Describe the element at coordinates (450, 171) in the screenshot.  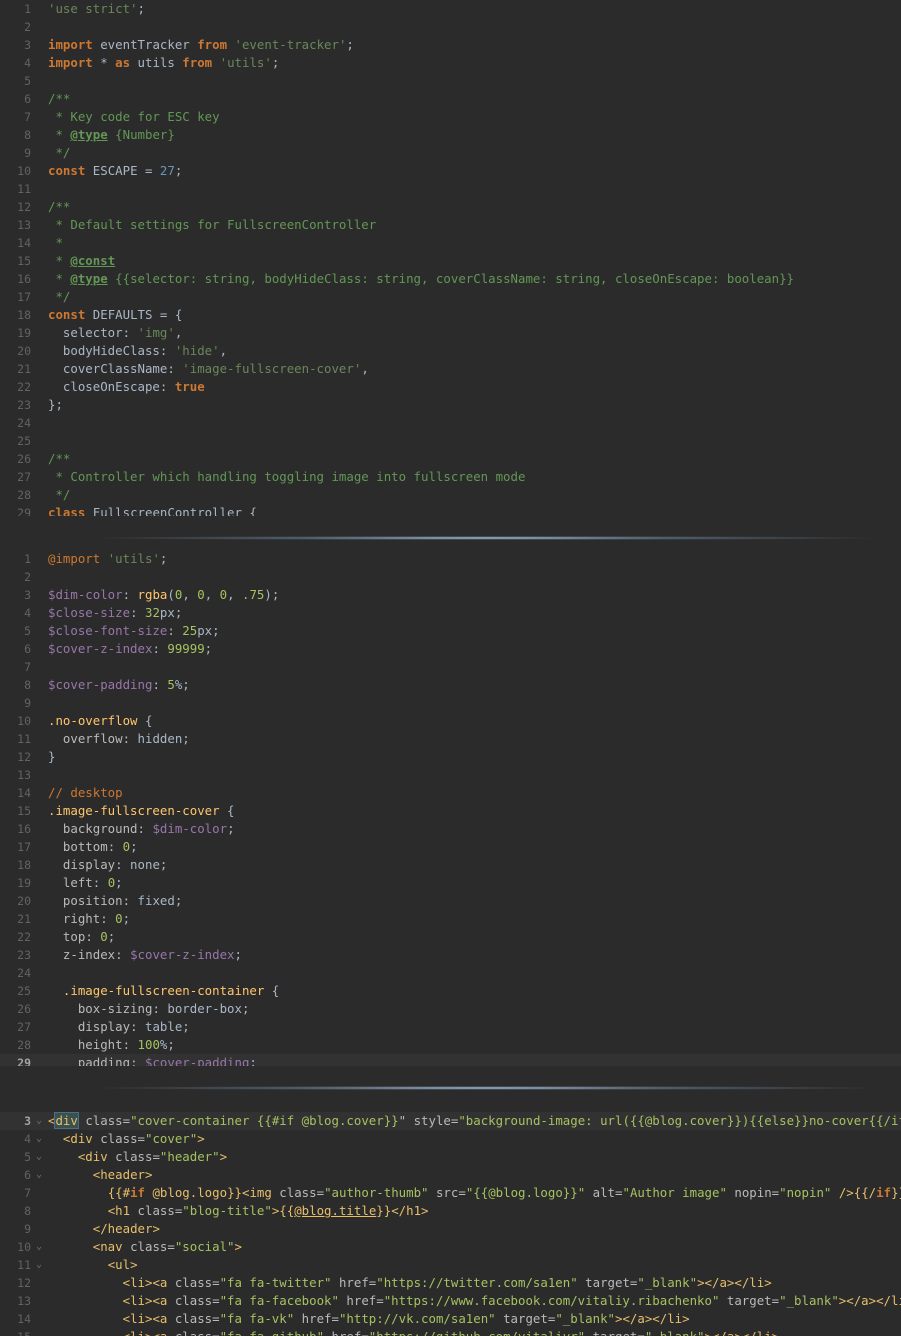
I see `code-line: 10 const ESCAPE = 27;` at that location.